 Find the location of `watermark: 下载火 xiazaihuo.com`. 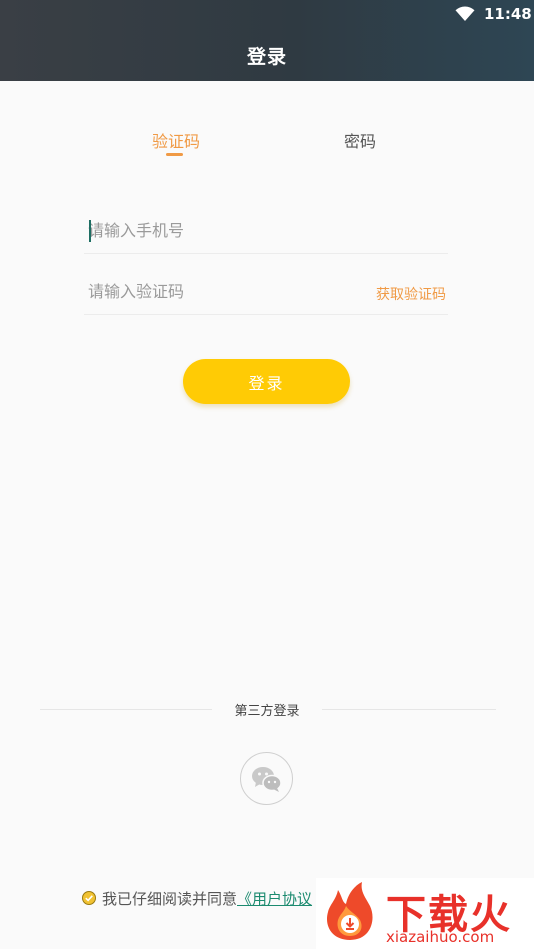

watermark: 下载火 xiazaihuo.com is located at coordinates (425, 913).